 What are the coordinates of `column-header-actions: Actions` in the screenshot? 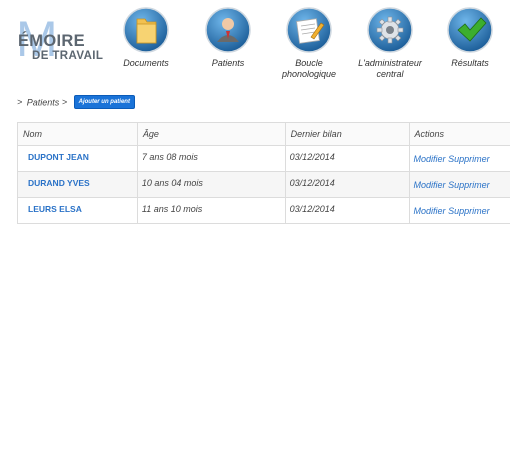 It's located at (459, 134).